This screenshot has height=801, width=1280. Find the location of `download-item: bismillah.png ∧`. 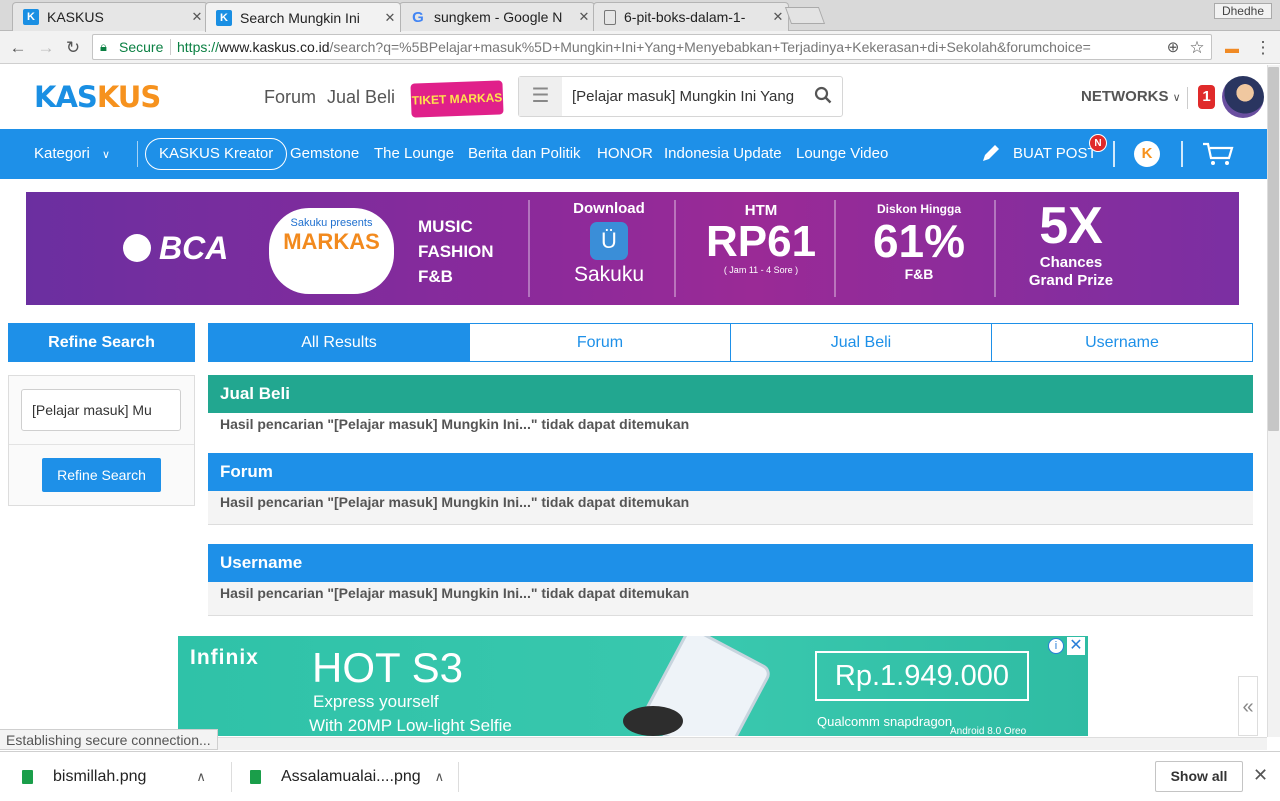

download-item: bismillah.png ∧ is located at coordinates (114, 776).